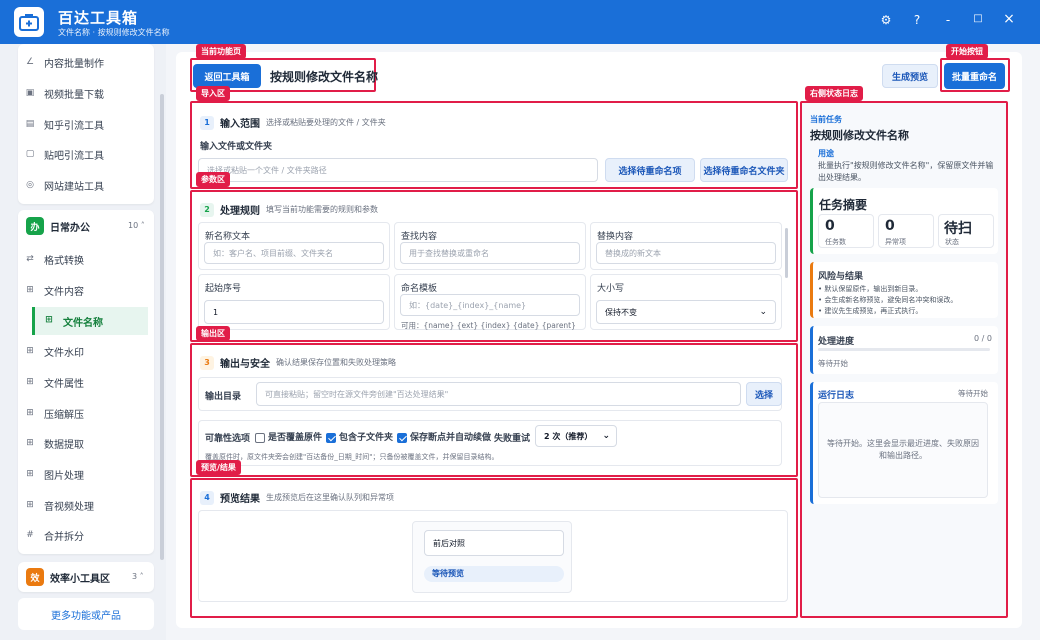  What do you see at coordinates (86, 185) in the screenshot?
I see `sidebar-item-website: ◎ 网站建站工具` at bounding box center [86, 185].